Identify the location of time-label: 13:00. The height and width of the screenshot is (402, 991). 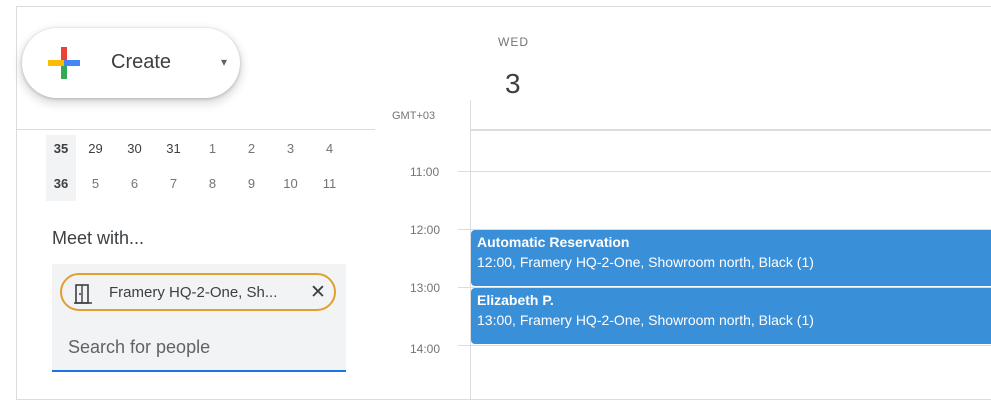
(425, 288).